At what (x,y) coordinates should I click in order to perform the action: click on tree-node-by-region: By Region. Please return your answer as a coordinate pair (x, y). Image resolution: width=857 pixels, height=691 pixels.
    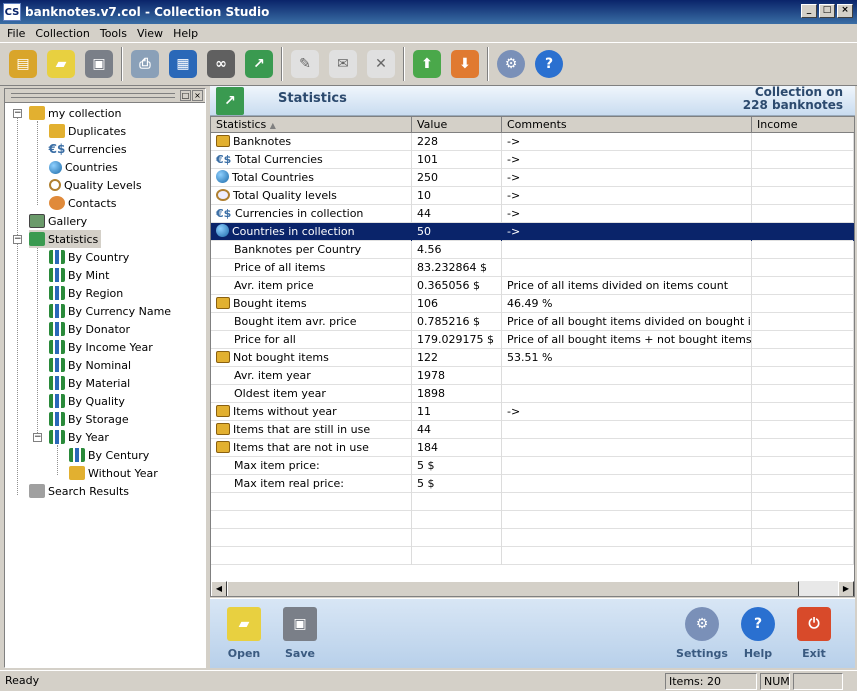
    Looking at the image, I should click on (86, 293).